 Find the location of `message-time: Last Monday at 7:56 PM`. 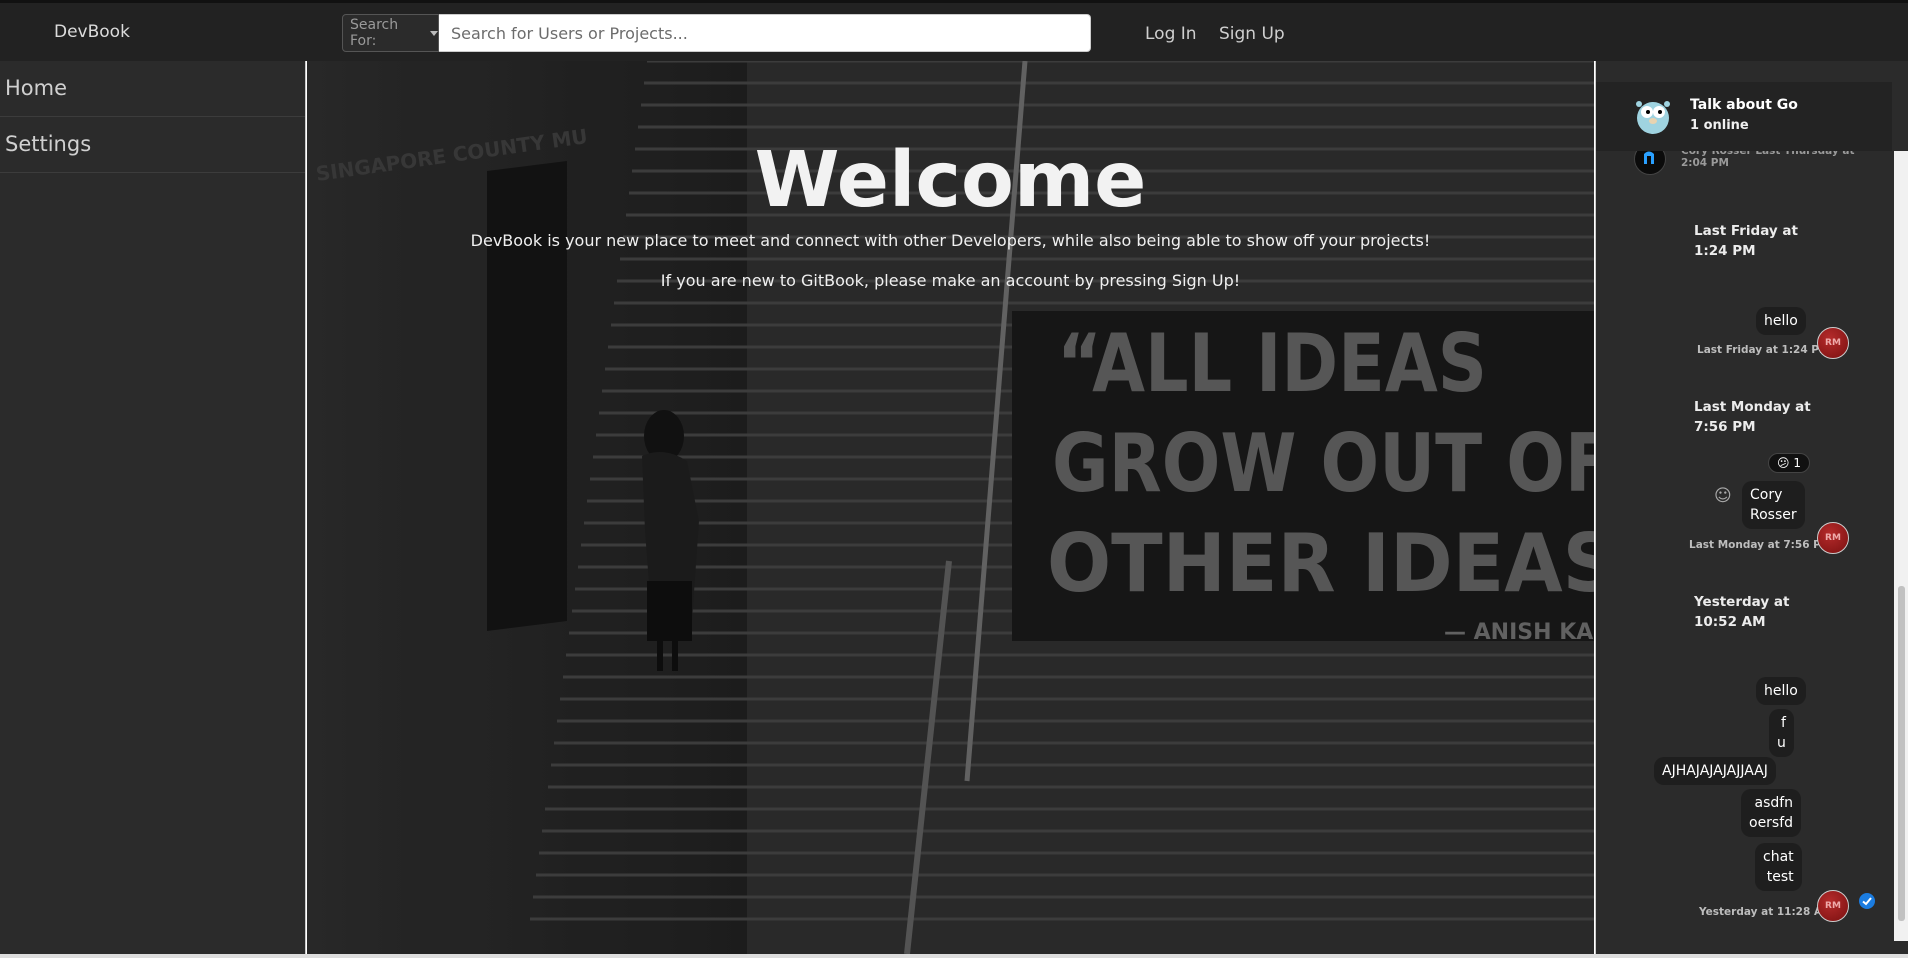

message-time: Last Monday at 7:56 PM is located at coordinates (1760, 545).